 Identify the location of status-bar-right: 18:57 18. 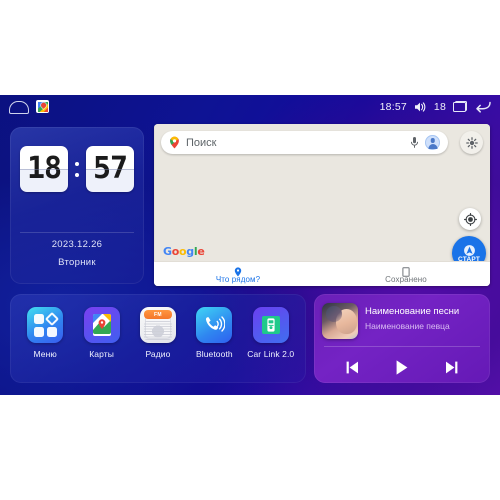
(435, 106).